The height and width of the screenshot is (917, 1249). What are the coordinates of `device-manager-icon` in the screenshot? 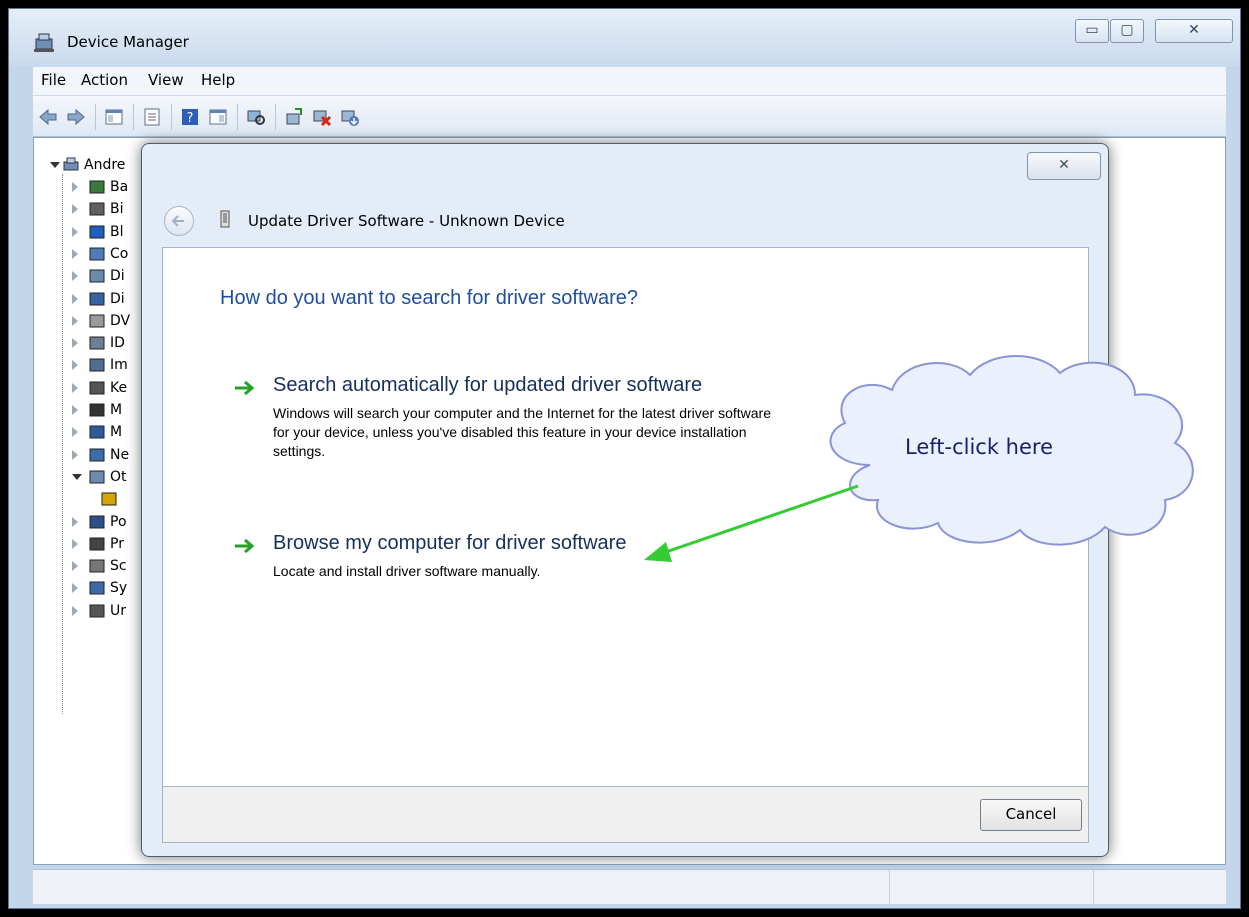 It's located at (44, 42).